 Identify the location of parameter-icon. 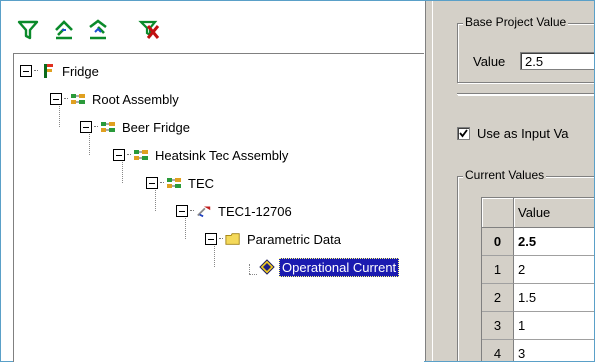
(267, 267).